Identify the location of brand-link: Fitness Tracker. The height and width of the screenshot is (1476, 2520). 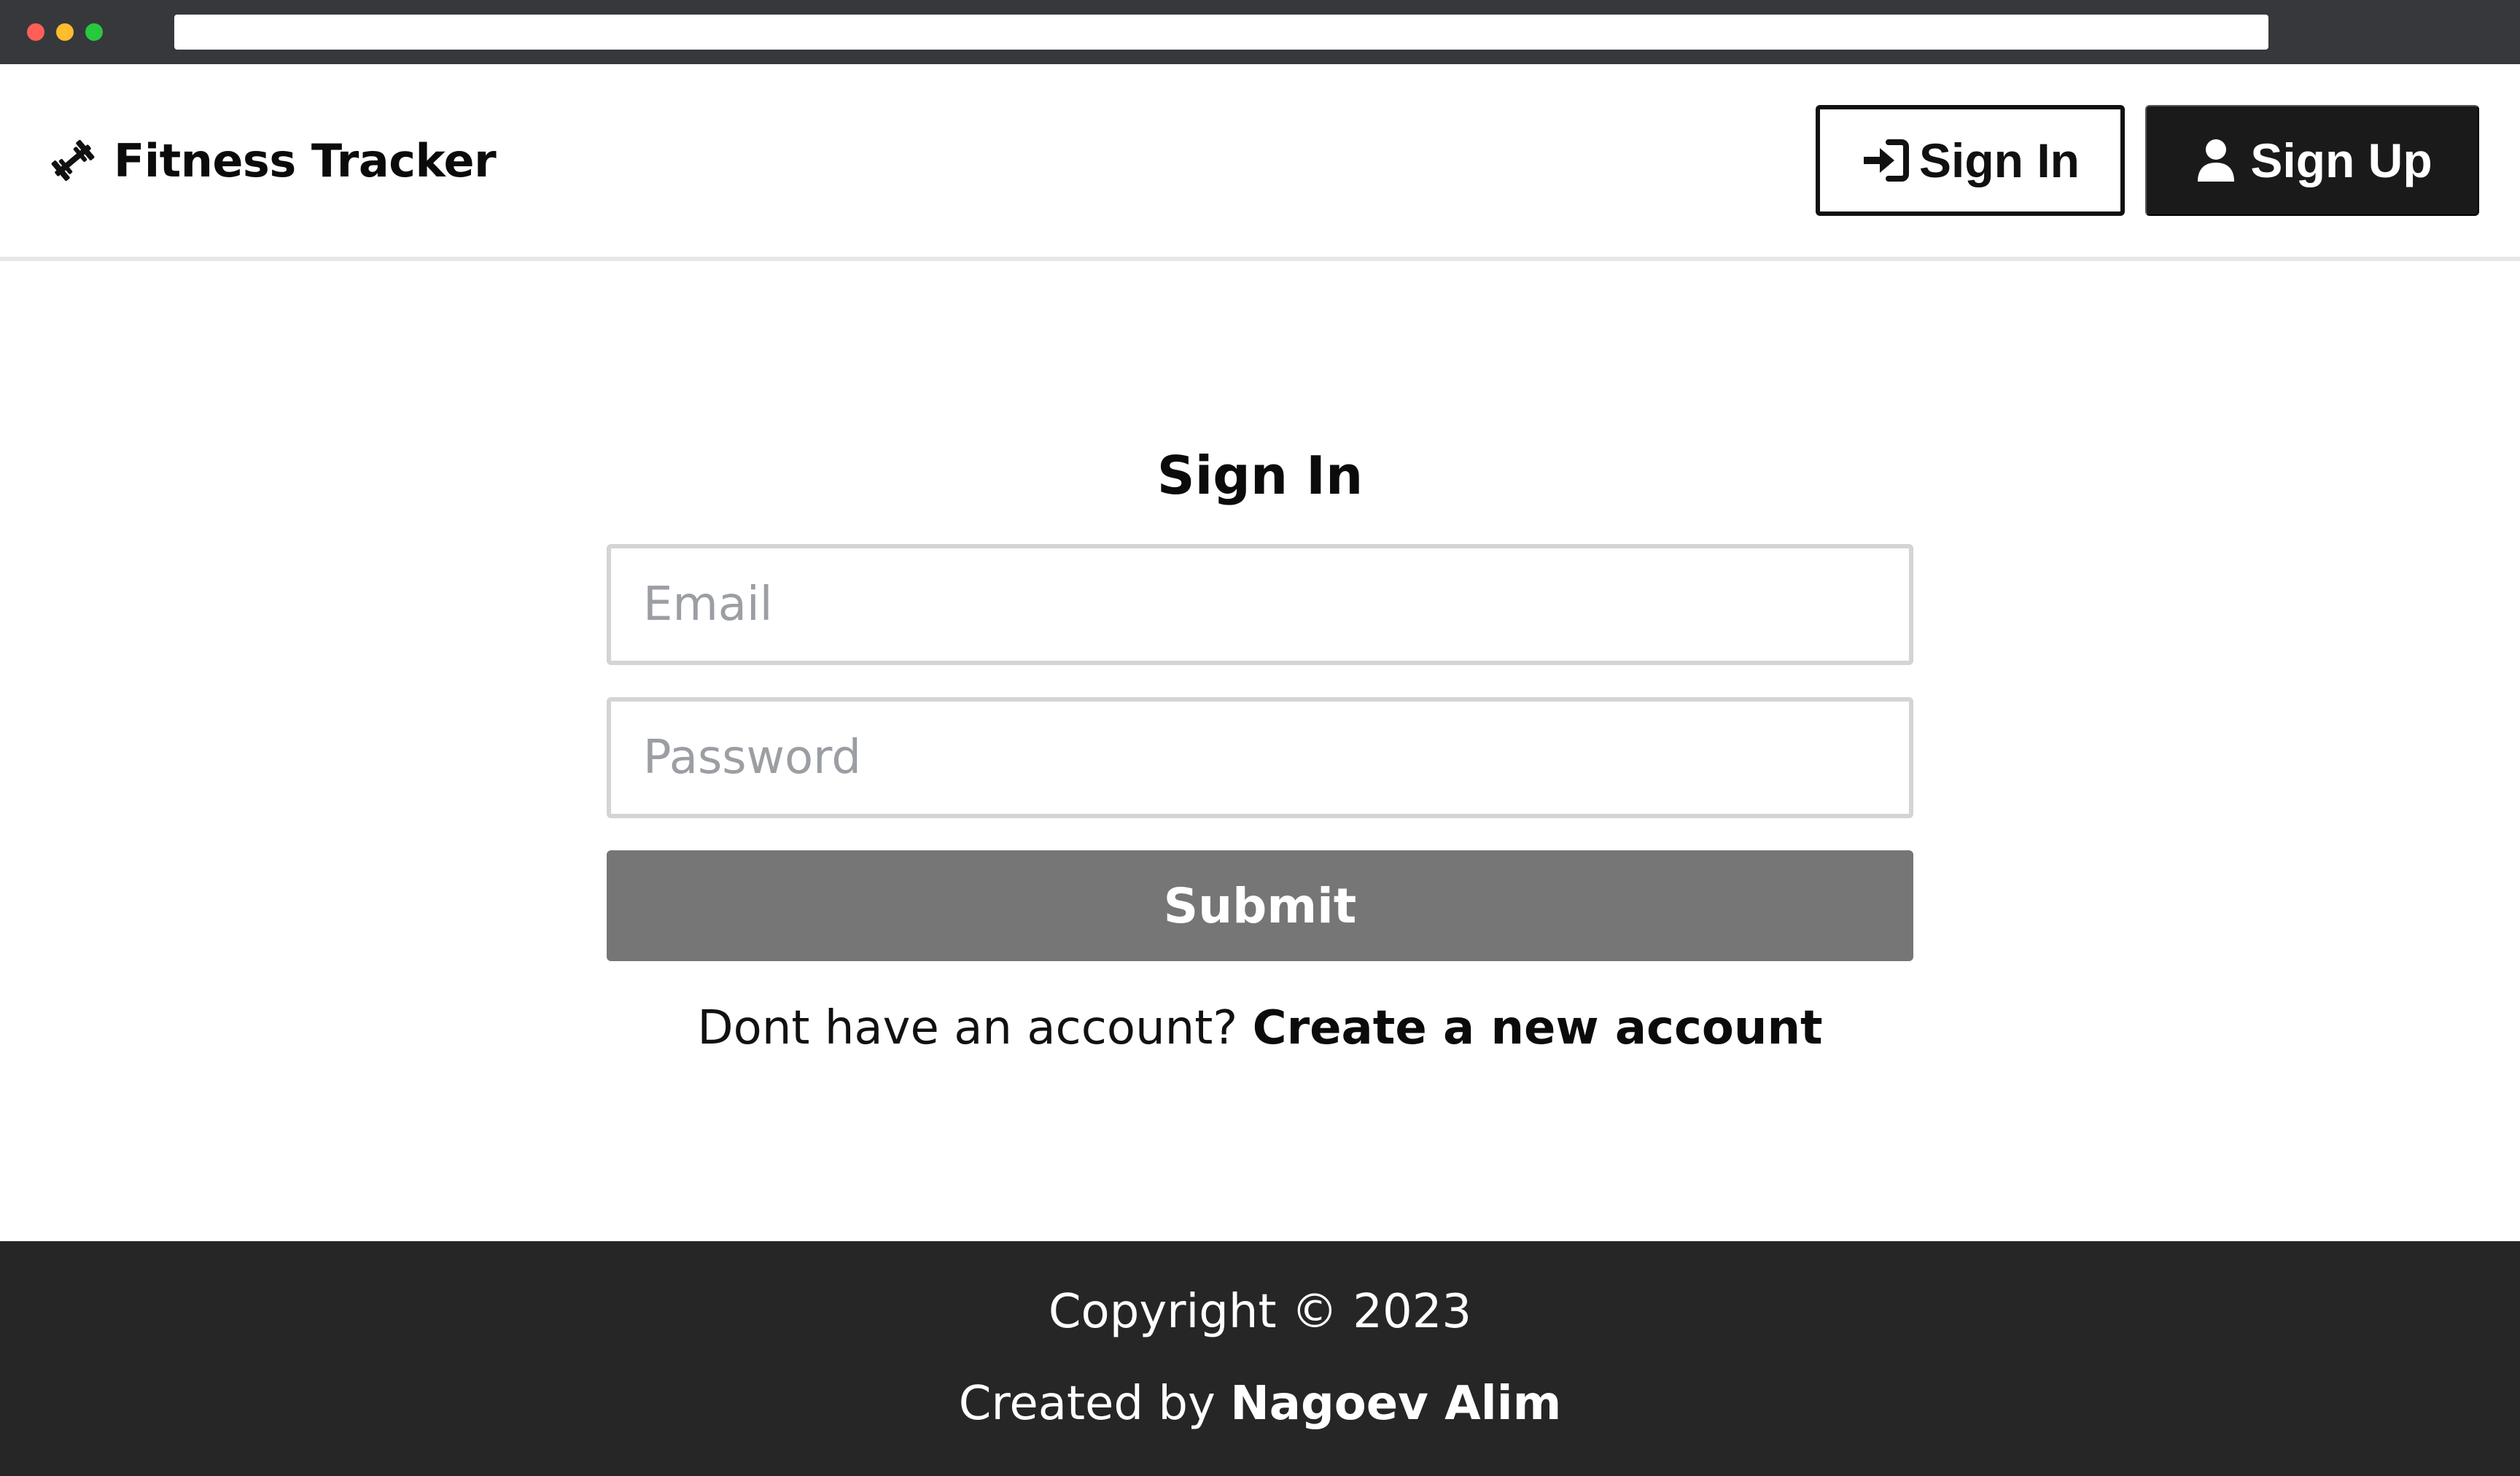
(270, 160).